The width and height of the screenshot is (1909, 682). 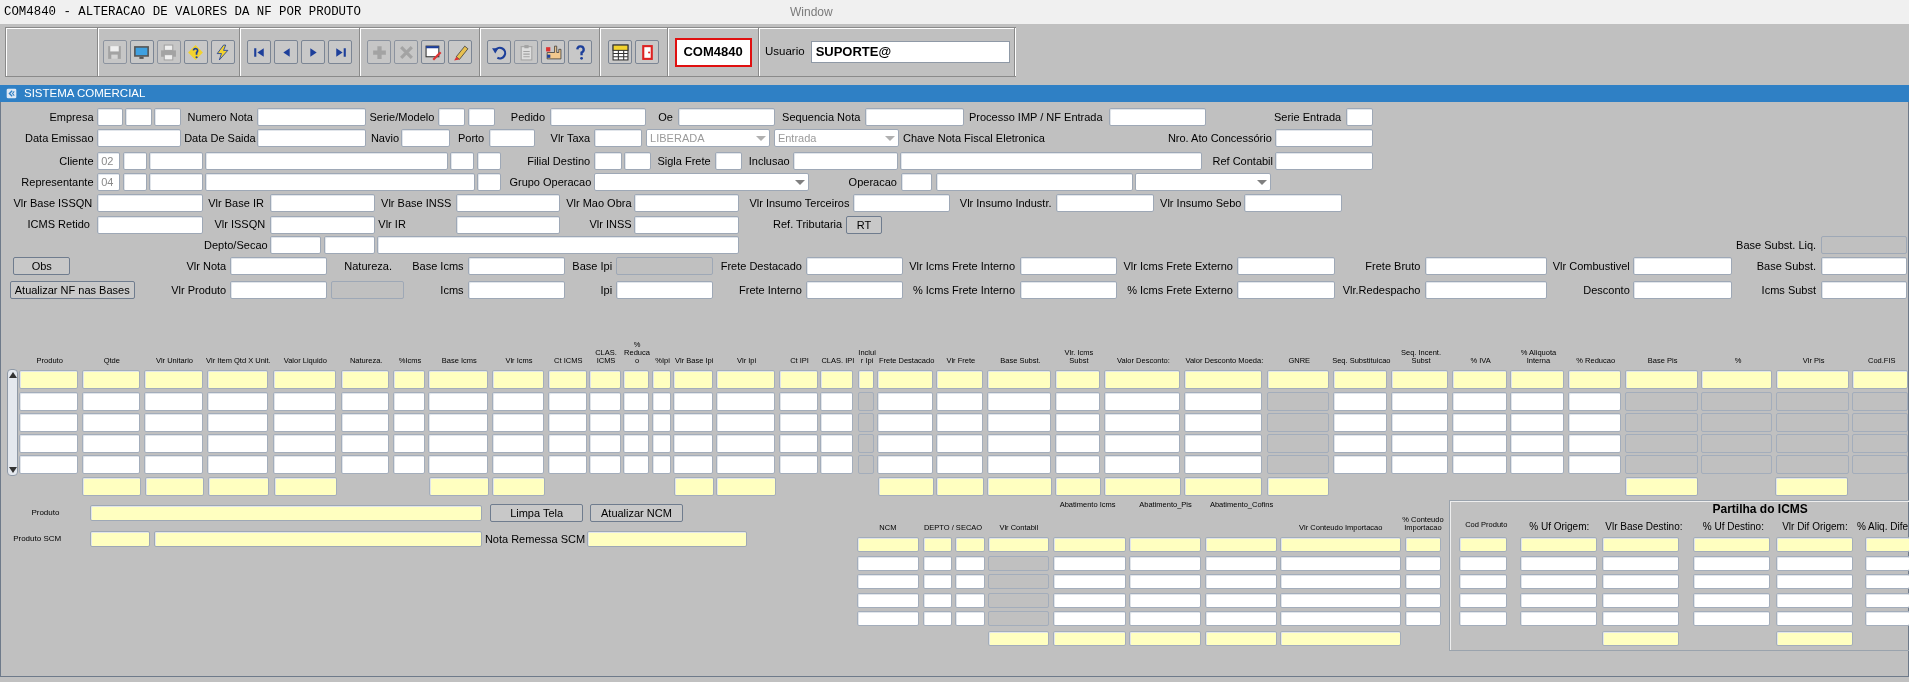 I want to click on field-label: Vlr Taxa, so click(x=570, y=139).